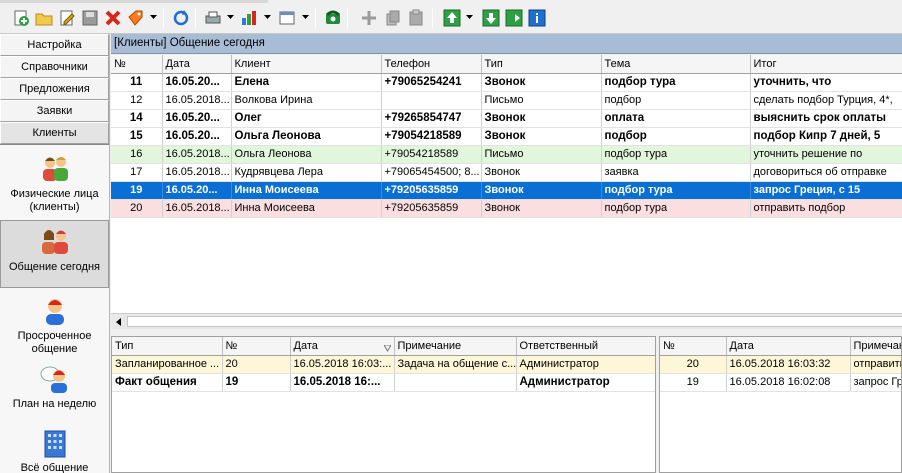  I want to click on table-cell: Администратор, so click(585, 382).